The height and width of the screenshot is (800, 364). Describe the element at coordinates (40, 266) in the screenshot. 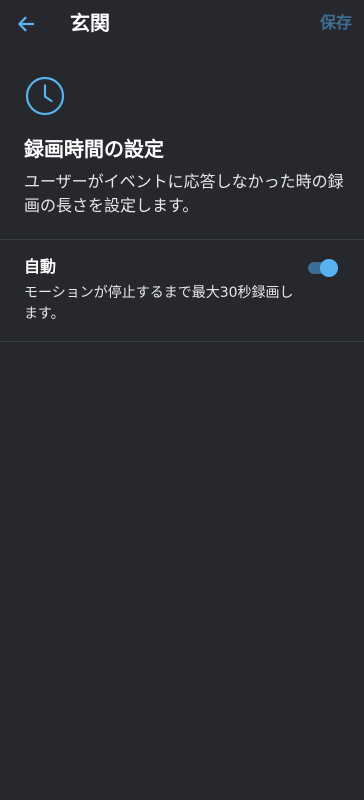

I see `option-title: 自動` at that location.